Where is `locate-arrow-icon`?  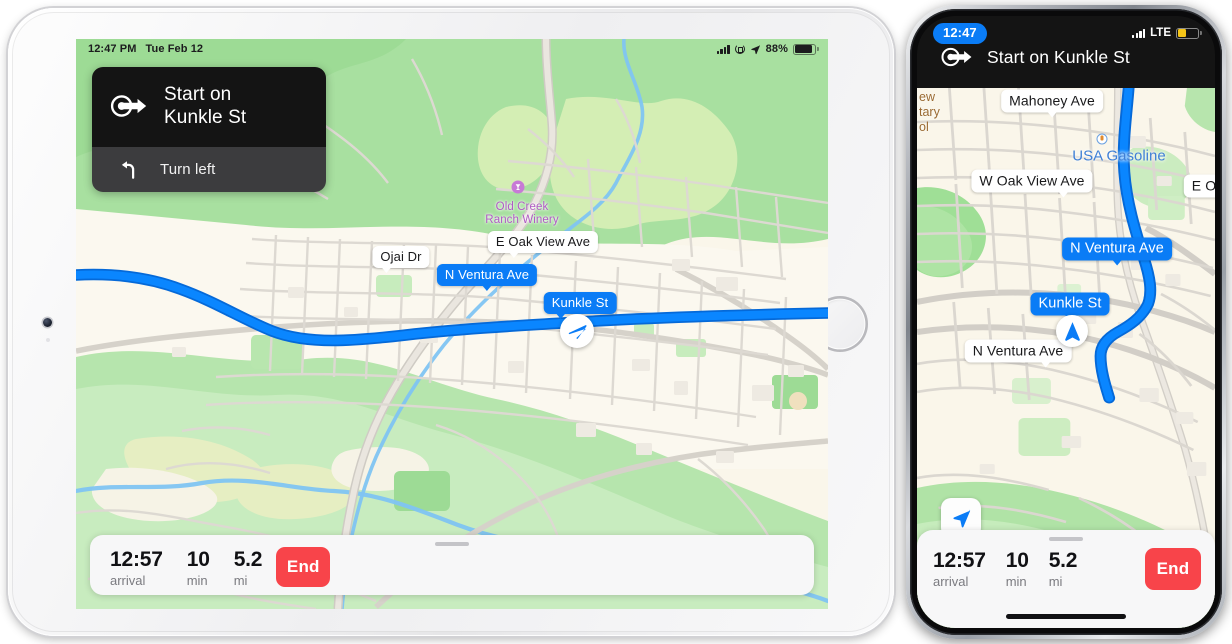 locate-arrow-icon is located at coordinates (961, 518).